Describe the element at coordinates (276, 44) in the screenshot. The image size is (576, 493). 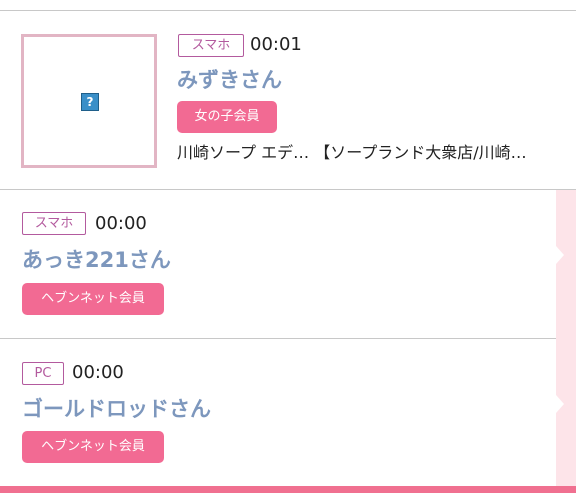
I see `access-time: 00:01` at that location.